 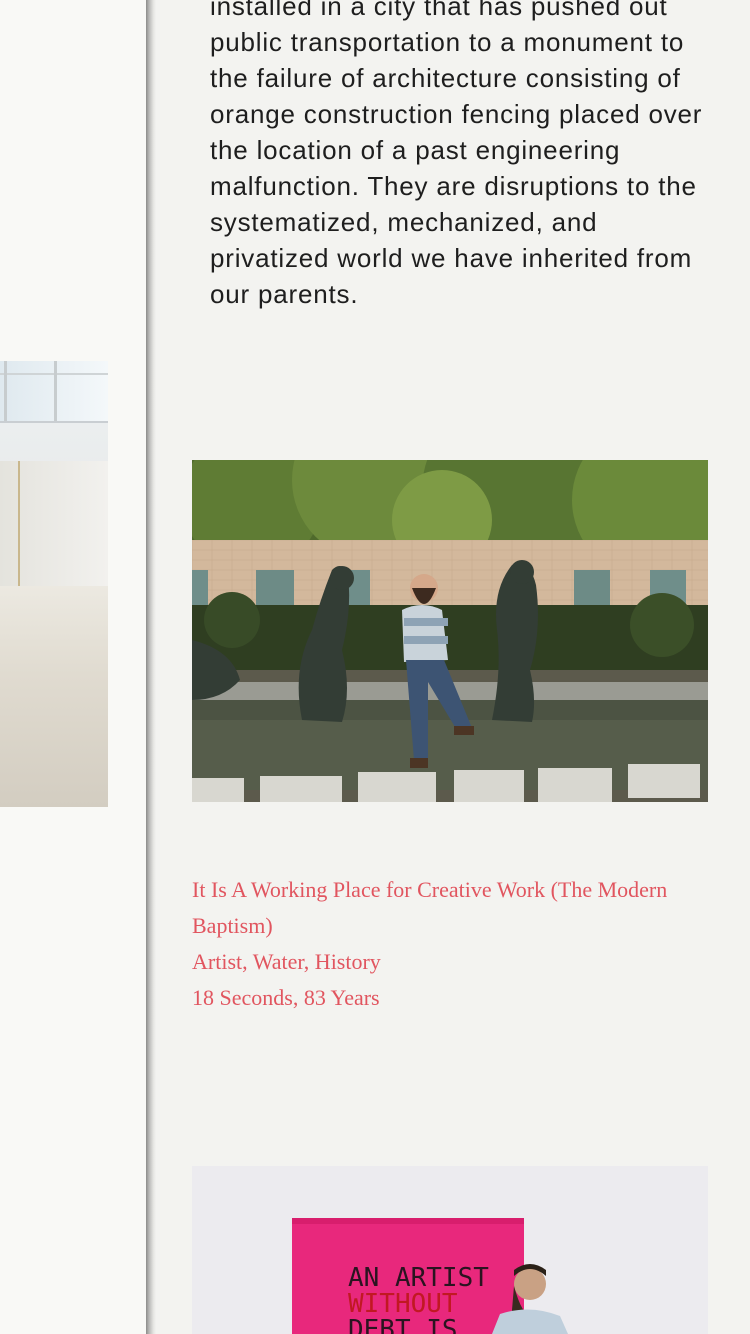 What do you see at coordinates (457, 962) in the screenshot?
I see `project-tags-link: Artist, Water, History` at bounding box center [457, 962].